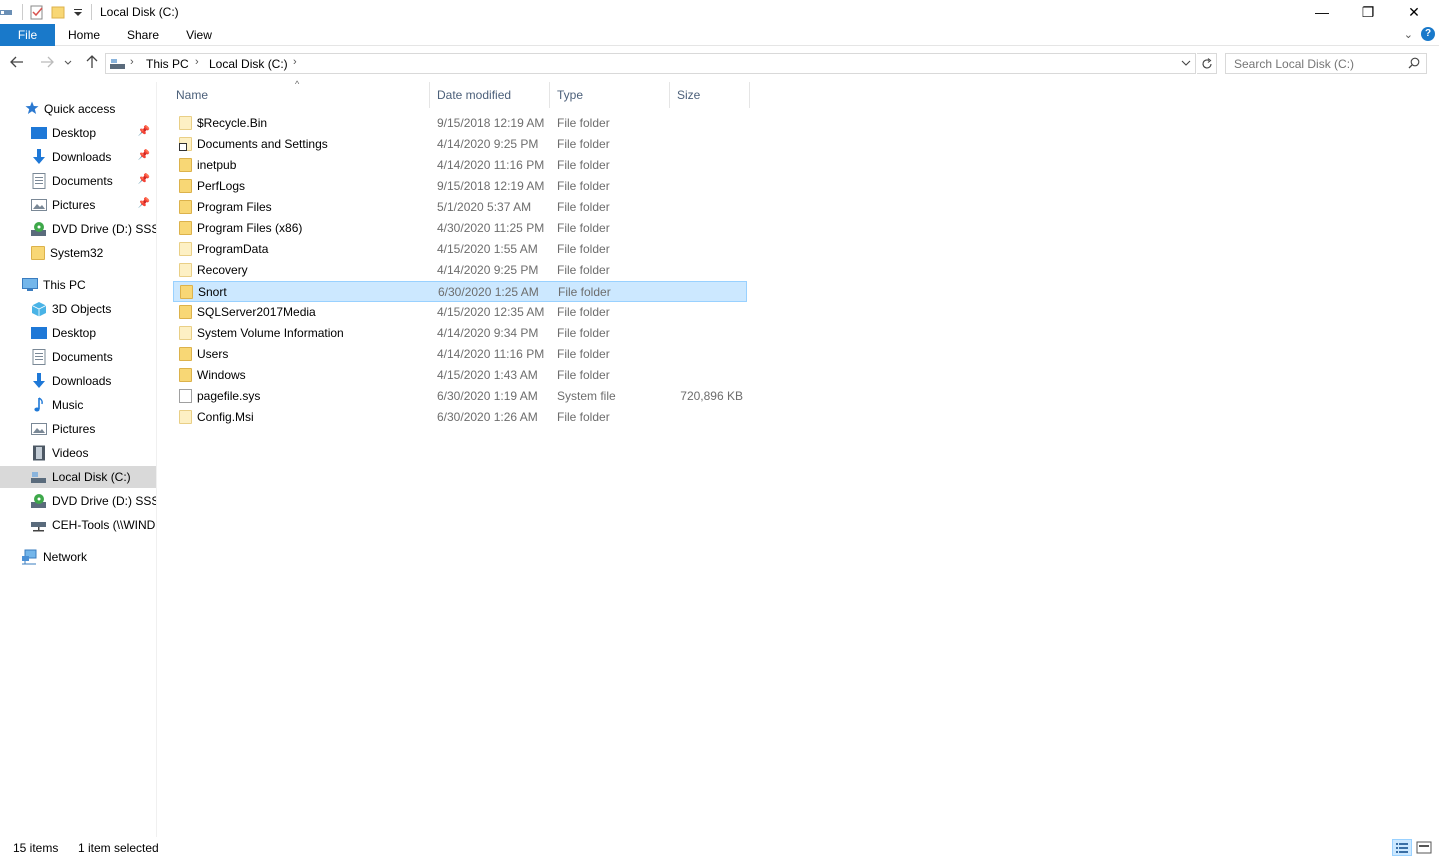 This screenshot has height=857, width=1439. I want to click on expand-ribbon-chevron-icon: ⌄, so click(1408, 34).